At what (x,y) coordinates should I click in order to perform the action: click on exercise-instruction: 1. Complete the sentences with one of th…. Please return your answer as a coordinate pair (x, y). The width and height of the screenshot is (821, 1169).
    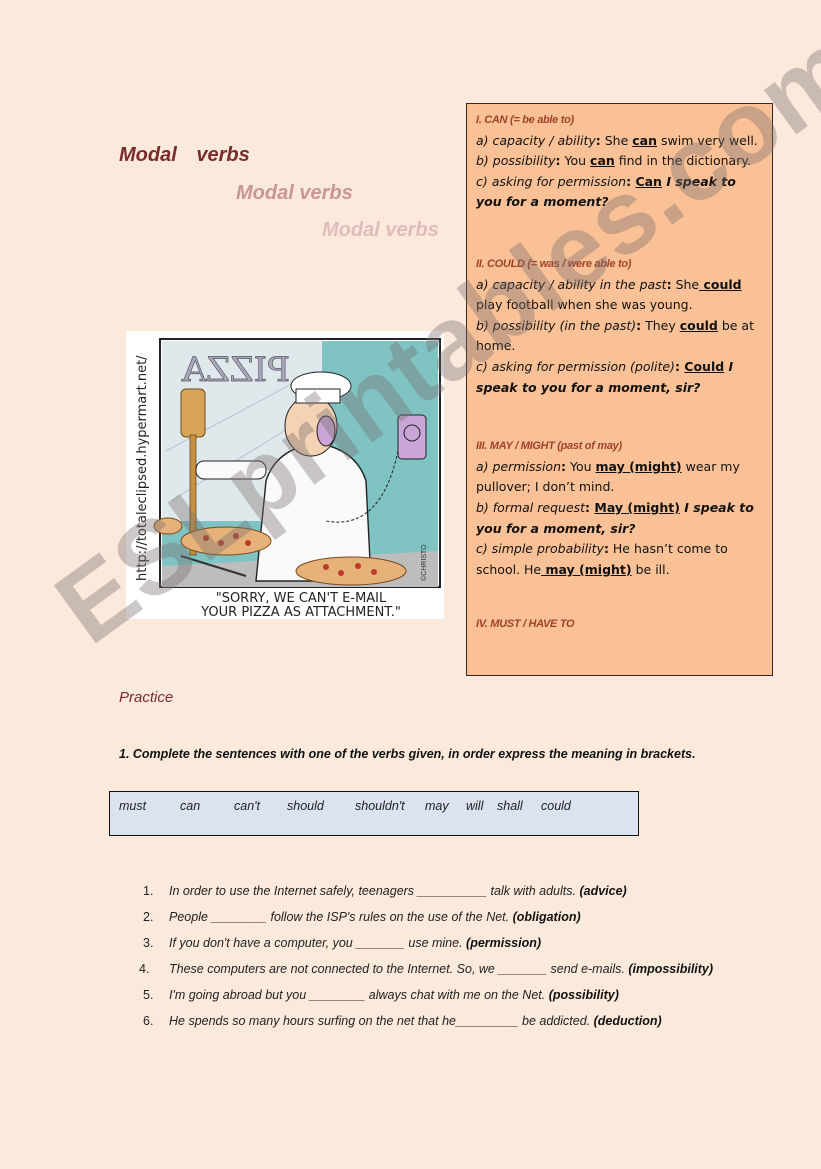
    Looking at the image, I should click on (407, 754).